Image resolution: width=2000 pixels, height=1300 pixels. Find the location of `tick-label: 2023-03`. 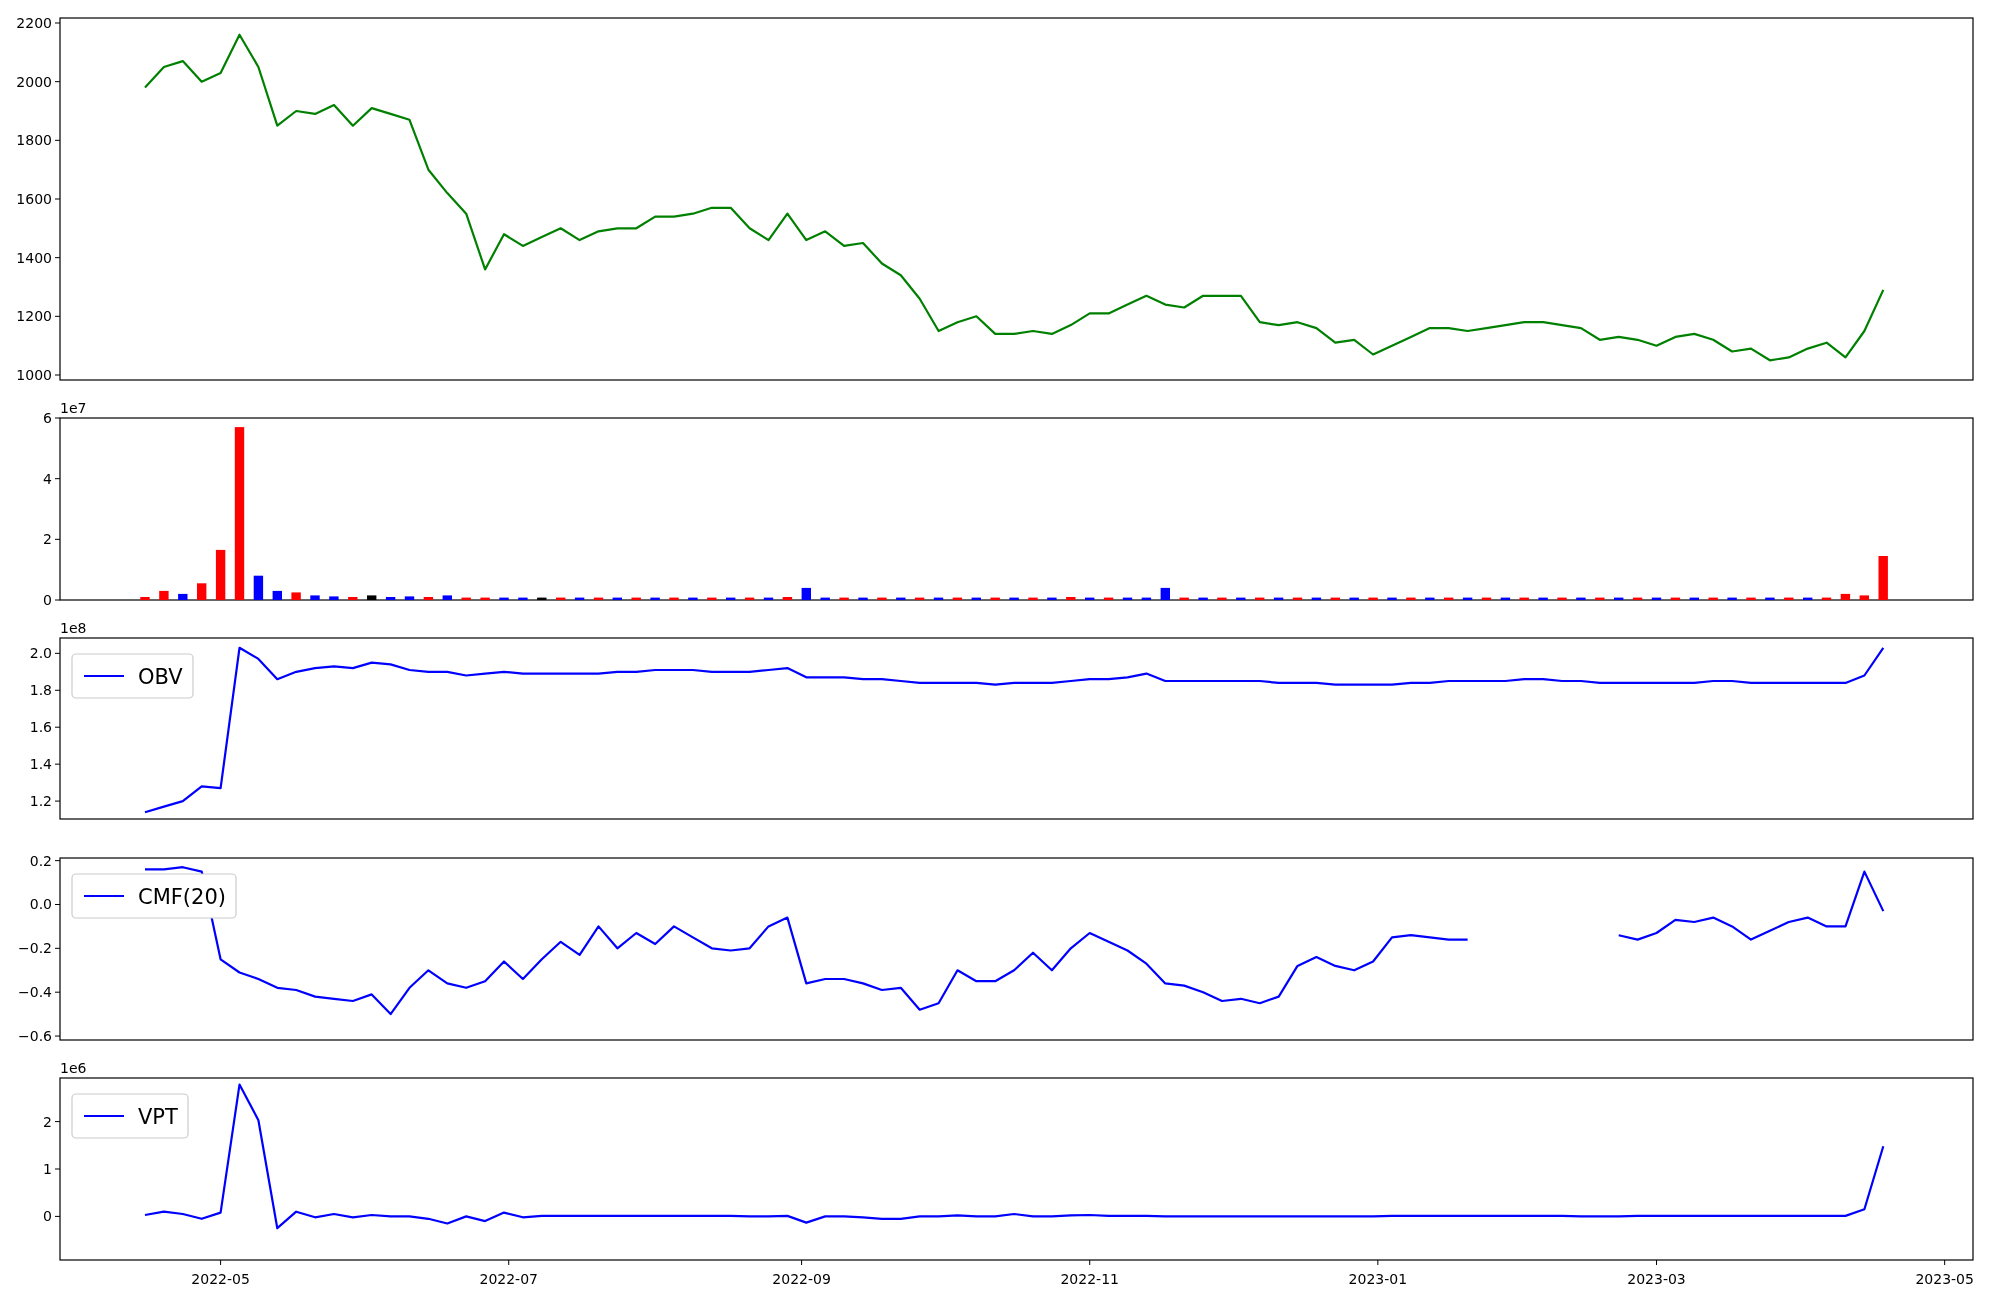

tick-label: 2023-03 is located at coordinates (1656, 1279).